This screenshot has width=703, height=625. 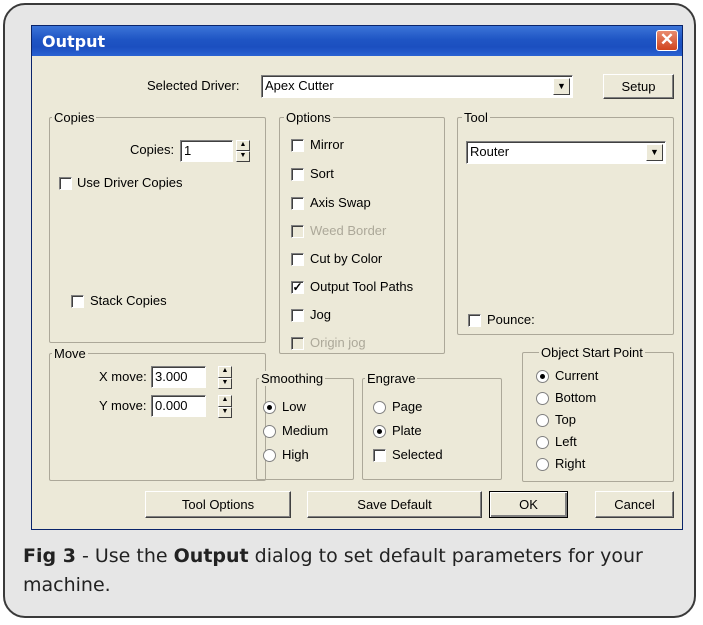 What do you see at coordinates (74, 117) in the screenshot?
I see `copies-legend: Copies` at bounding box center [74, 117].